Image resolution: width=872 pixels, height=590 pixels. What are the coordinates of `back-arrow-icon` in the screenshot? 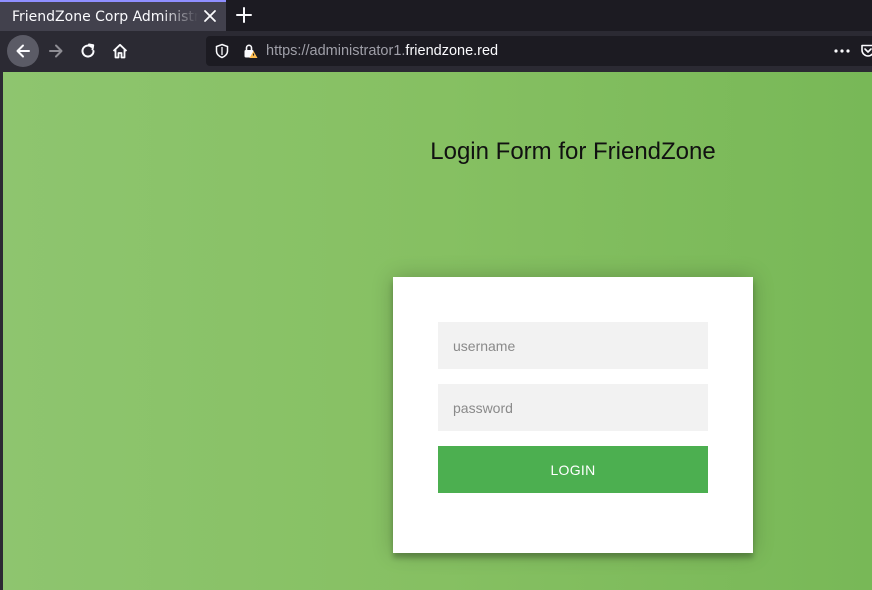 It's located at (23, 51).